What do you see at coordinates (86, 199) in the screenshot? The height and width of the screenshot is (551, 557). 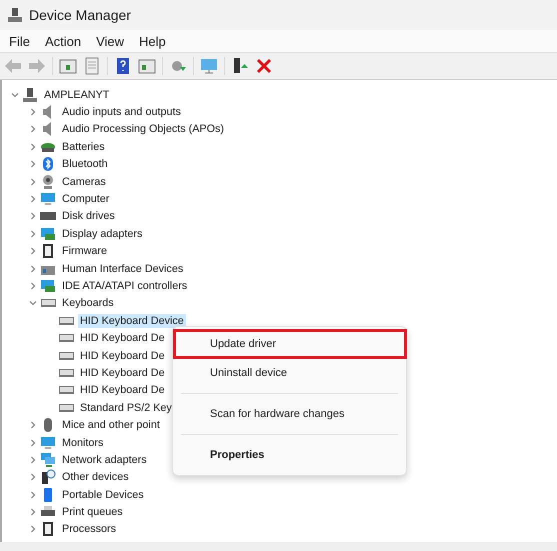 I see `tree-item: Computer` at bounding box center [86, 199].